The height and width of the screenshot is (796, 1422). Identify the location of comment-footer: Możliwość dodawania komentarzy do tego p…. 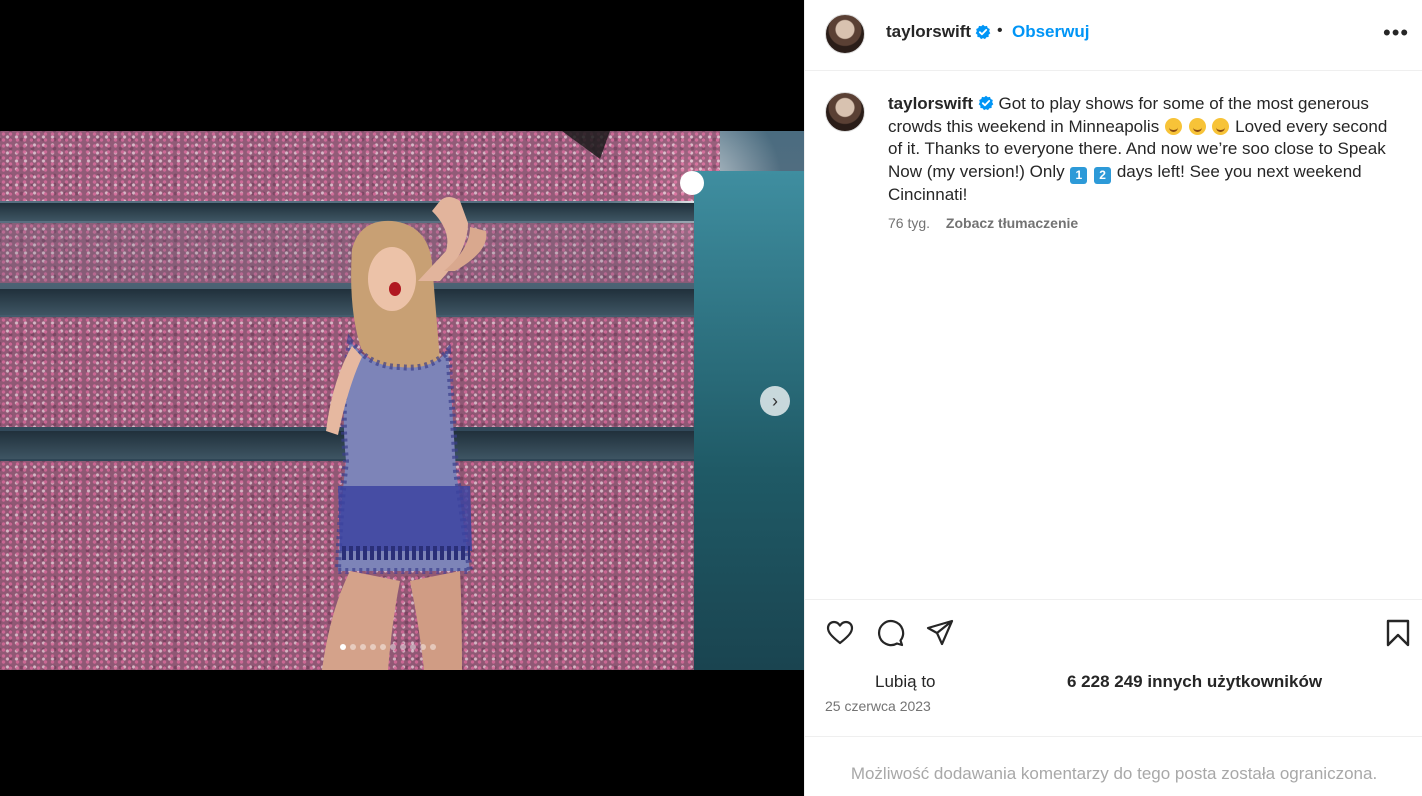
(1113, 766).